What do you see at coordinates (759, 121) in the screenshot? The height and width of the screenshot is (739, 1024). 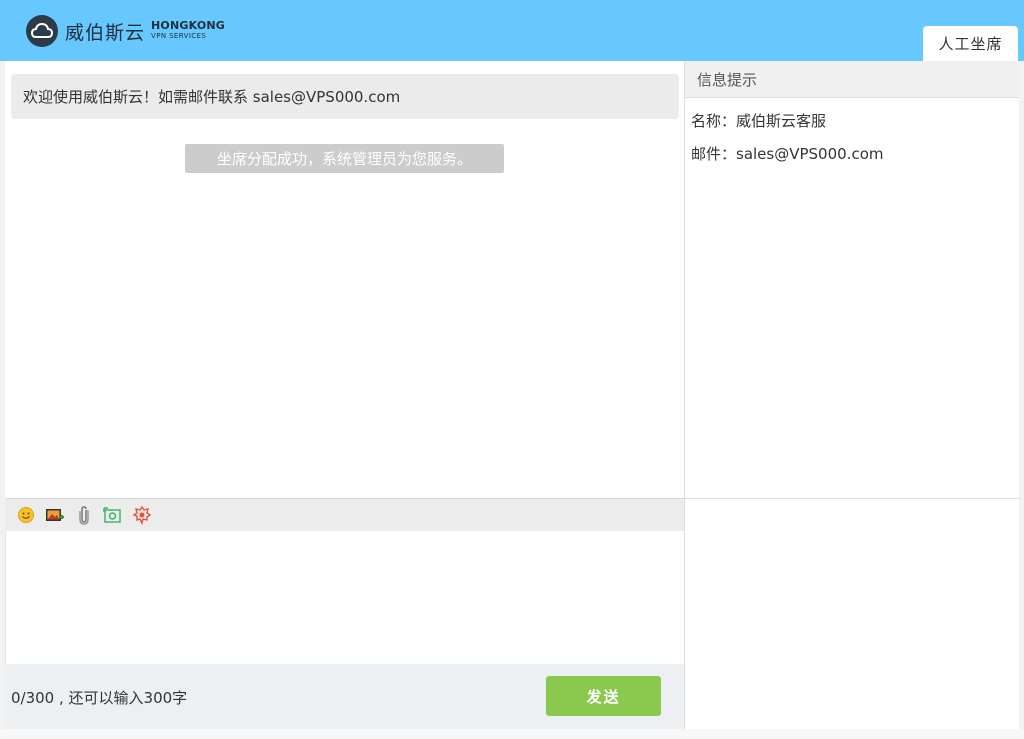 I see `info-name: 名称：威伯斯云客服` at bounding box center [759, 121].